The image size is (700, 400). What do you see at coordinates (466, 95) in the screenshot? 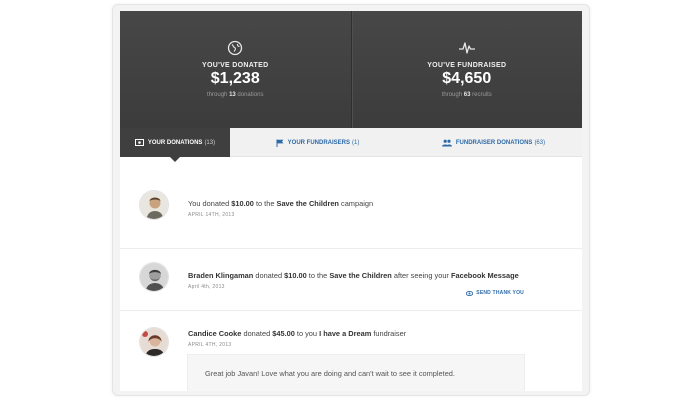
I see `stat-sub: through 63 recruits` at bounding box center [466, 95].